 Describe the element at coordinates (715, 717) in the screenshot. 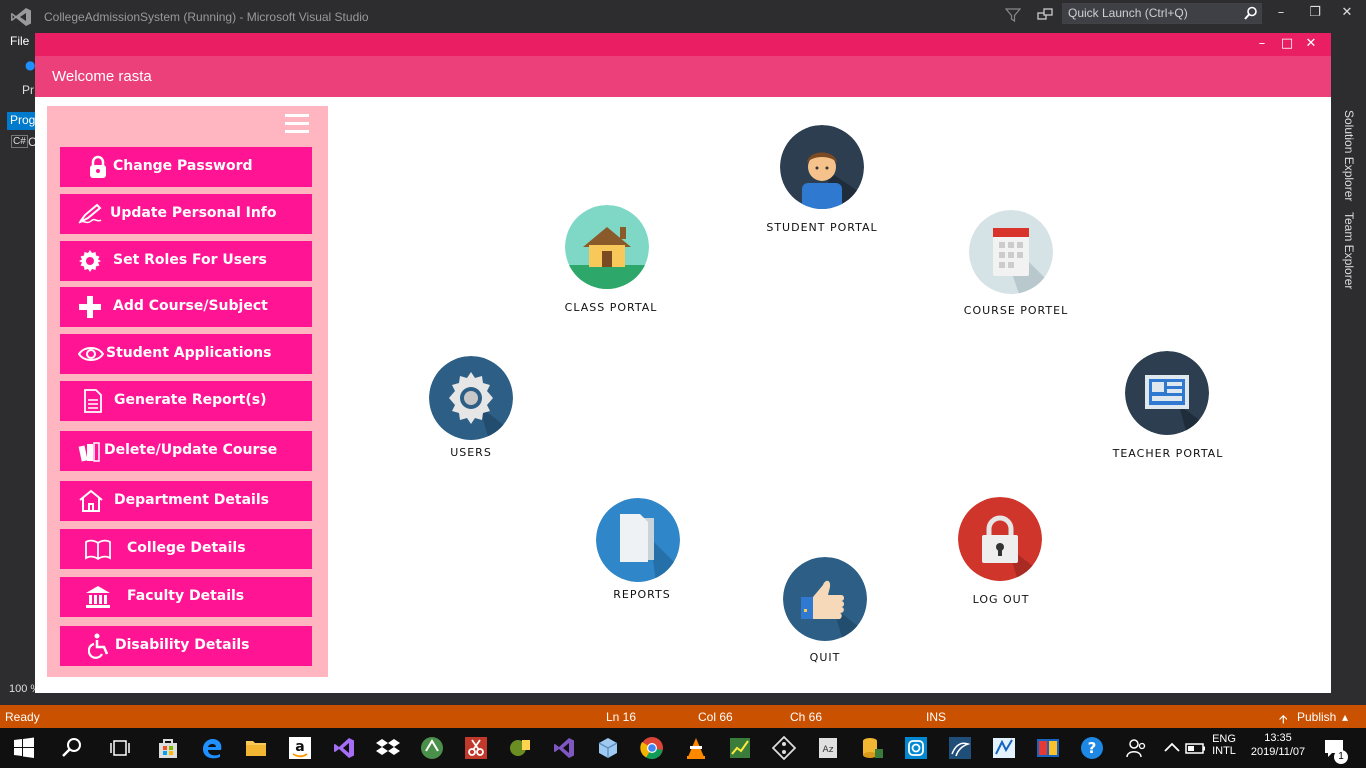

I see `status-column: Col 66` at that location.